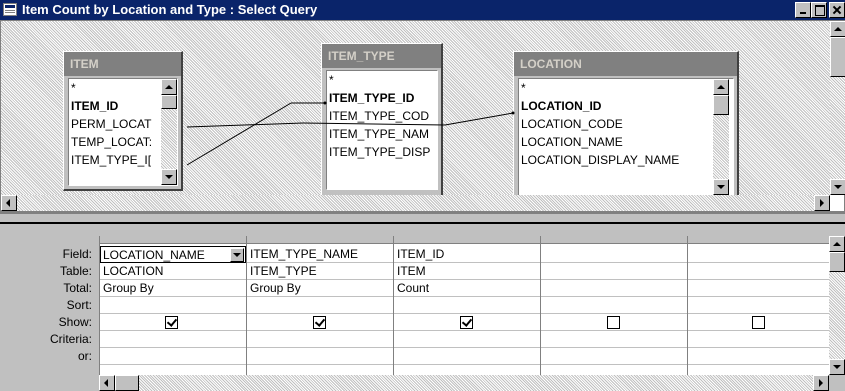 The height and width of the screenshot is (391, 845). Describe the element at coordinates (837, 10) in the screenshot. I see `close-icon` at that location.